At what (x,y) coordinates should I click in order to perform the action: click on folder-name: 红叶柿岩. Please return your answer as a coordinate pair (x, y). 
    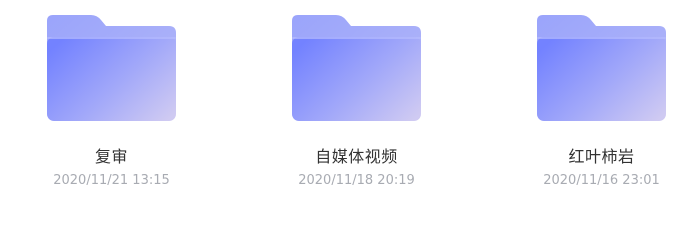
    Looking at the image, I should click on (601, 156).